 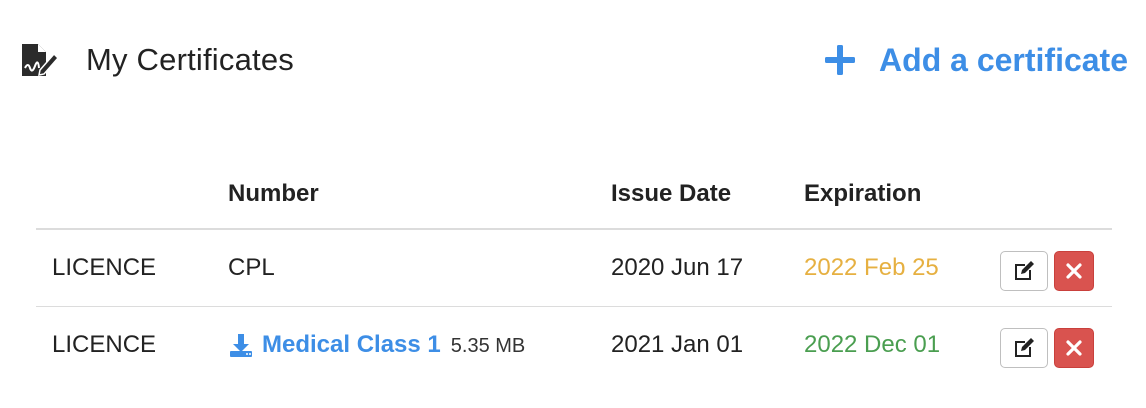 I want to click on column-header-actions, so click(x=1056, y=195).